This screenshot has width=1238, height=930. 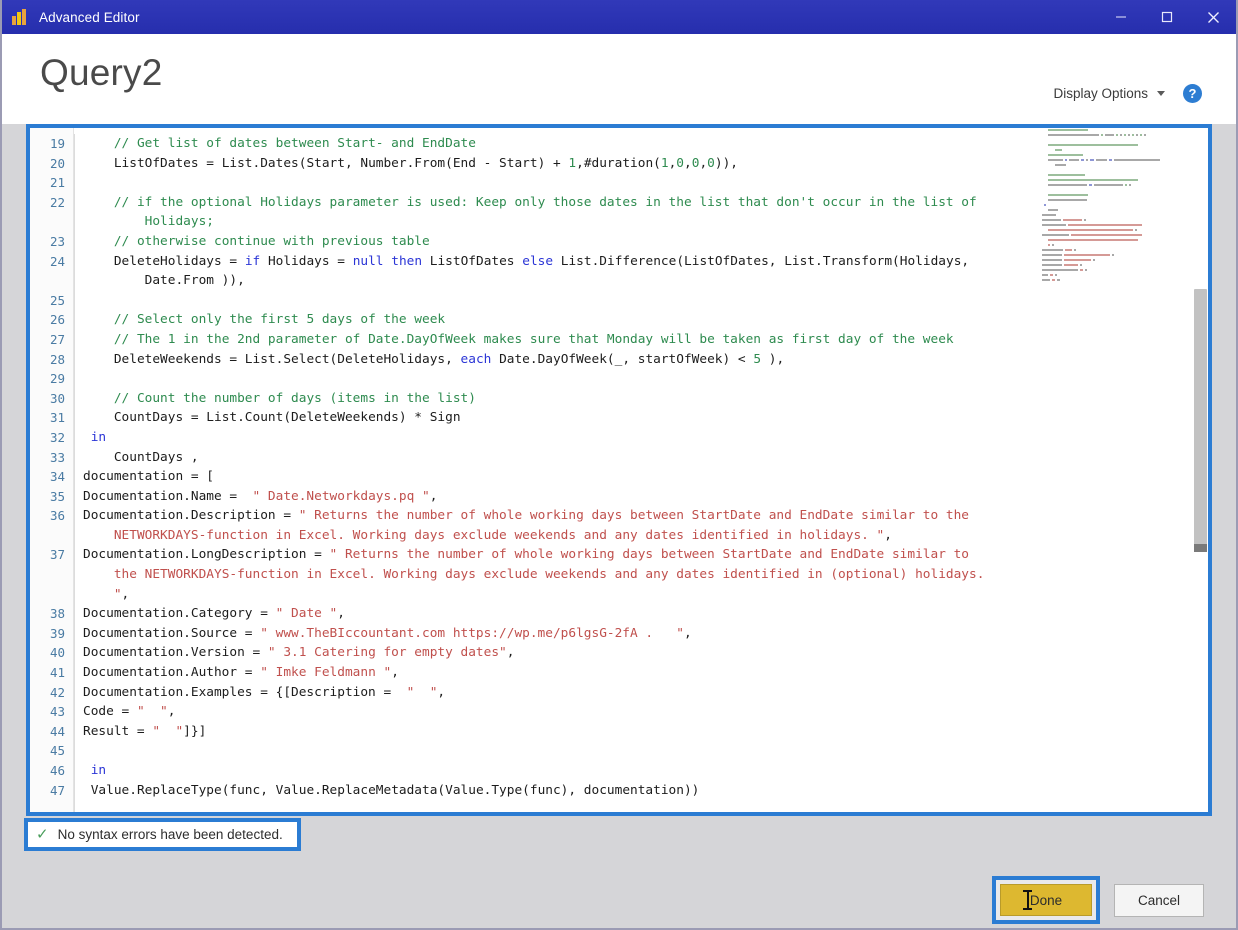 I want to click on minimize-icon, so click(x=1121, y=17).